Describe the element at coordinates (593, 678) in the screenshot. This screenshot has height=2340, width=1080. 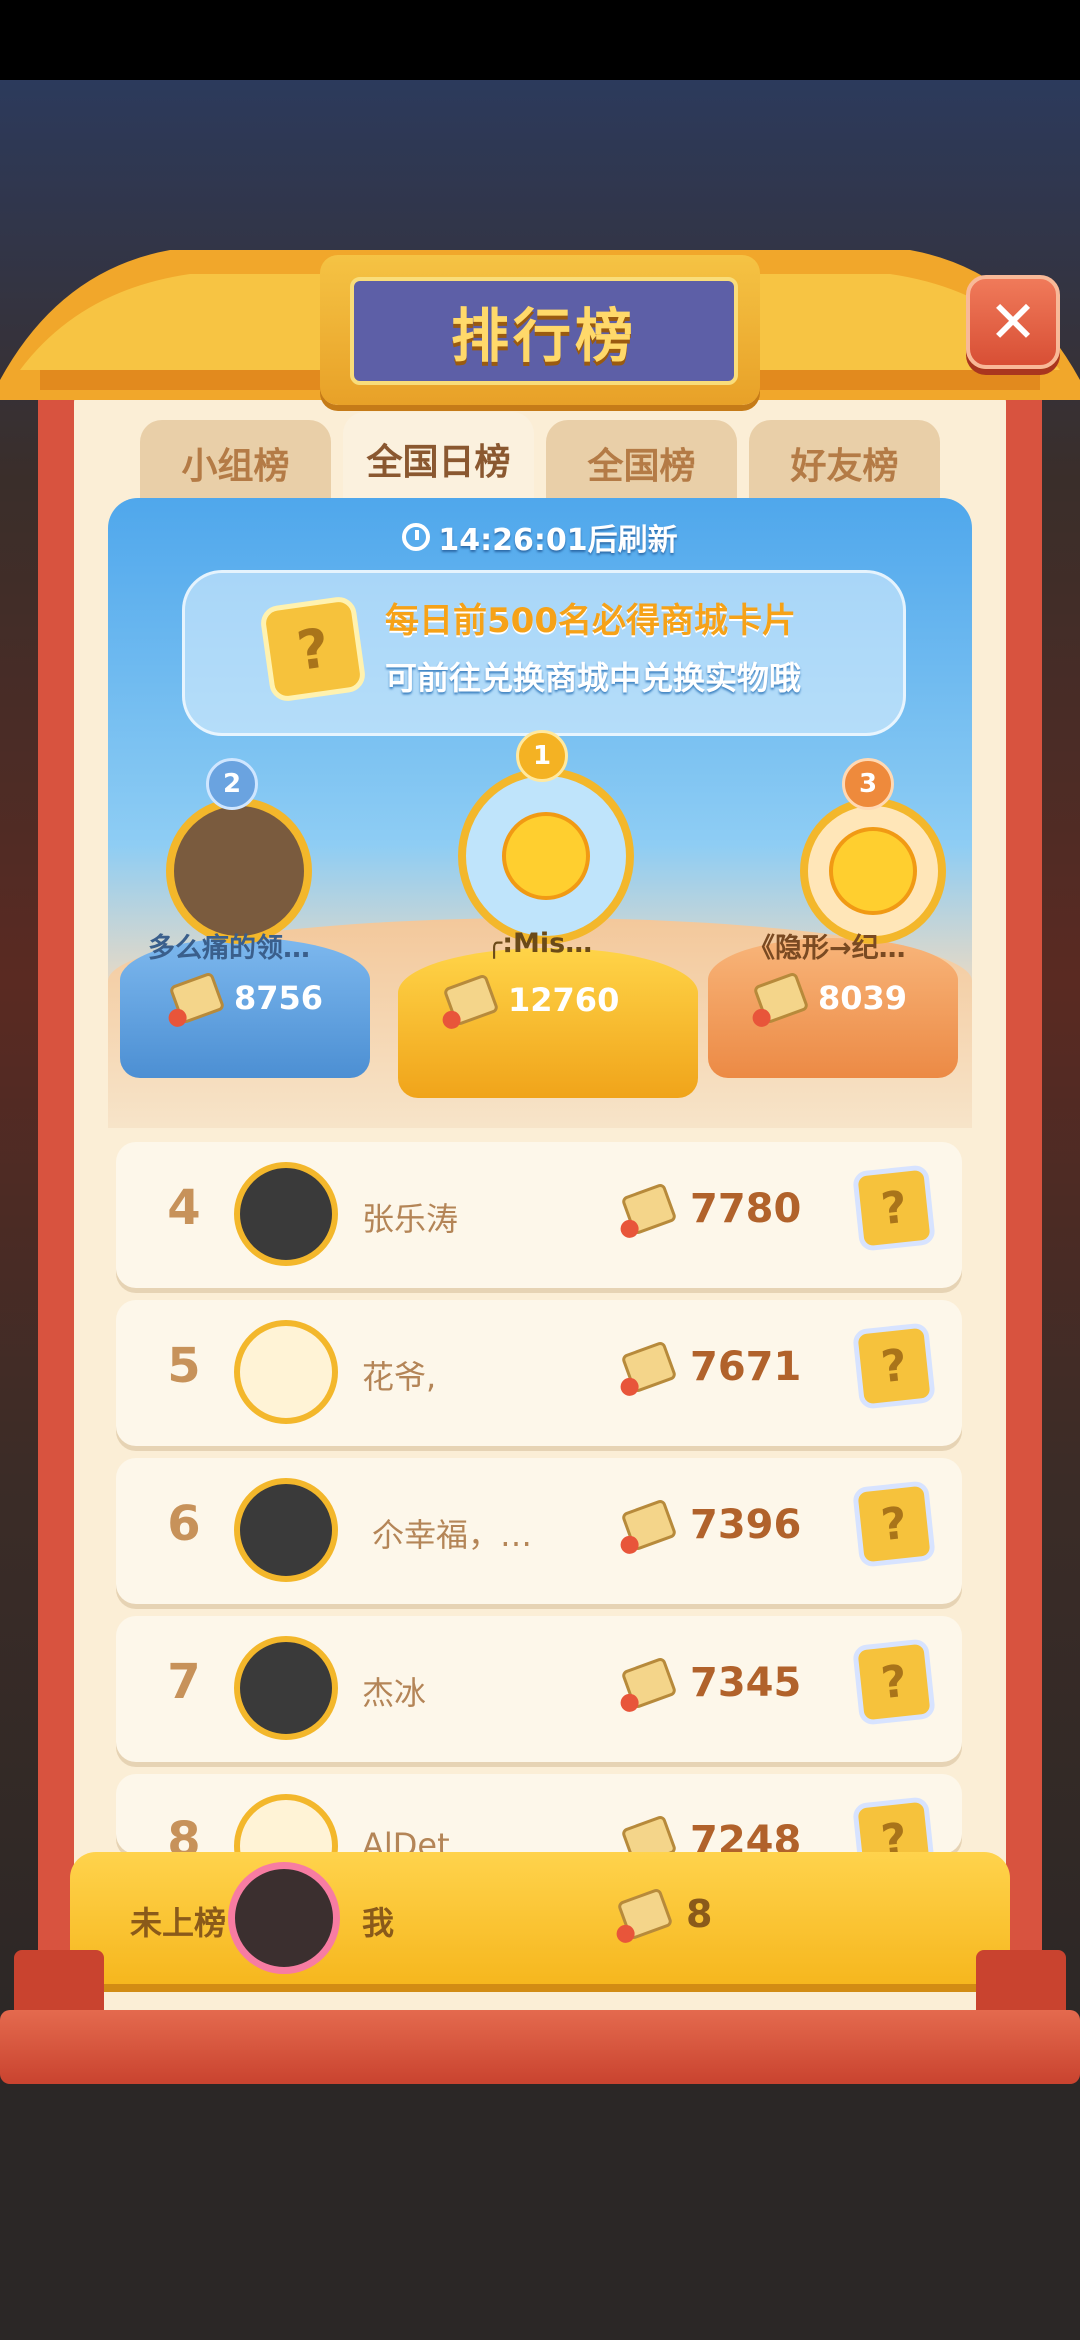
I see `banner-subtext: 可前往兑换商城中兑换实物哦` at that location.